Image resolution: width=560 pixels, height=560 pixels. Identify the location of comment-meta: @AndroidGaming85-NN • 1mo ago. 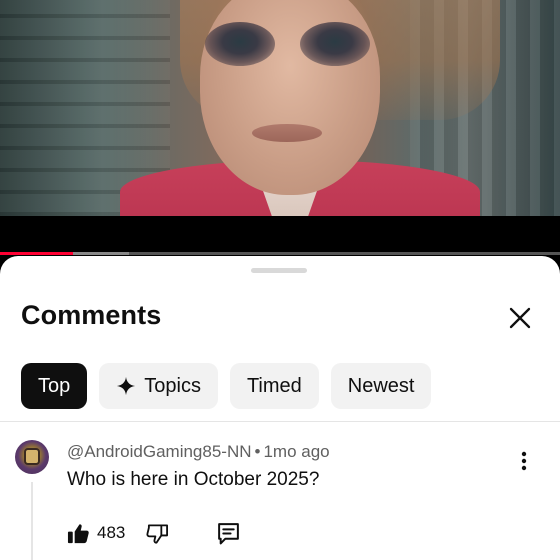
(198, 452).